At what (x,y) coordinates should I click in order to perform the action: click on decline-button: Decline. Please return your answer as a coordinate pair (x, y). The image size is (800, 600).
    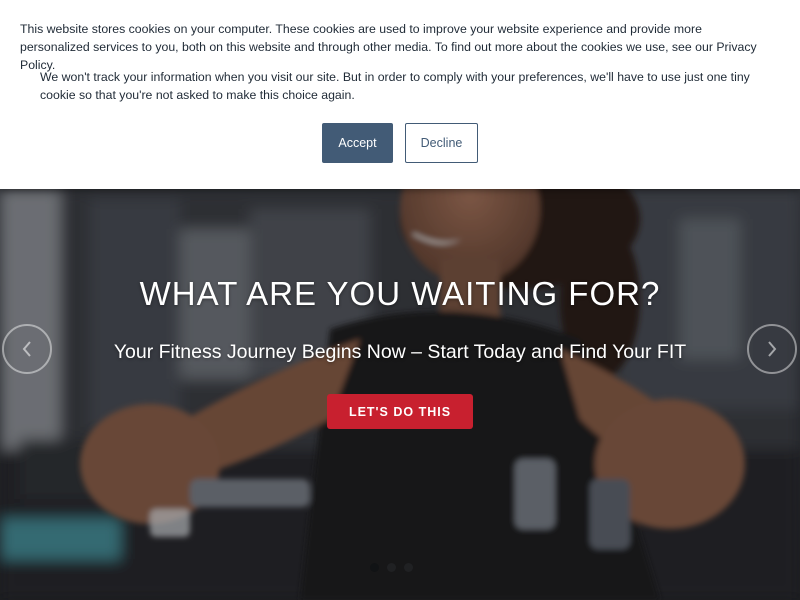
    Looking at the image, I should click on (441, 143).